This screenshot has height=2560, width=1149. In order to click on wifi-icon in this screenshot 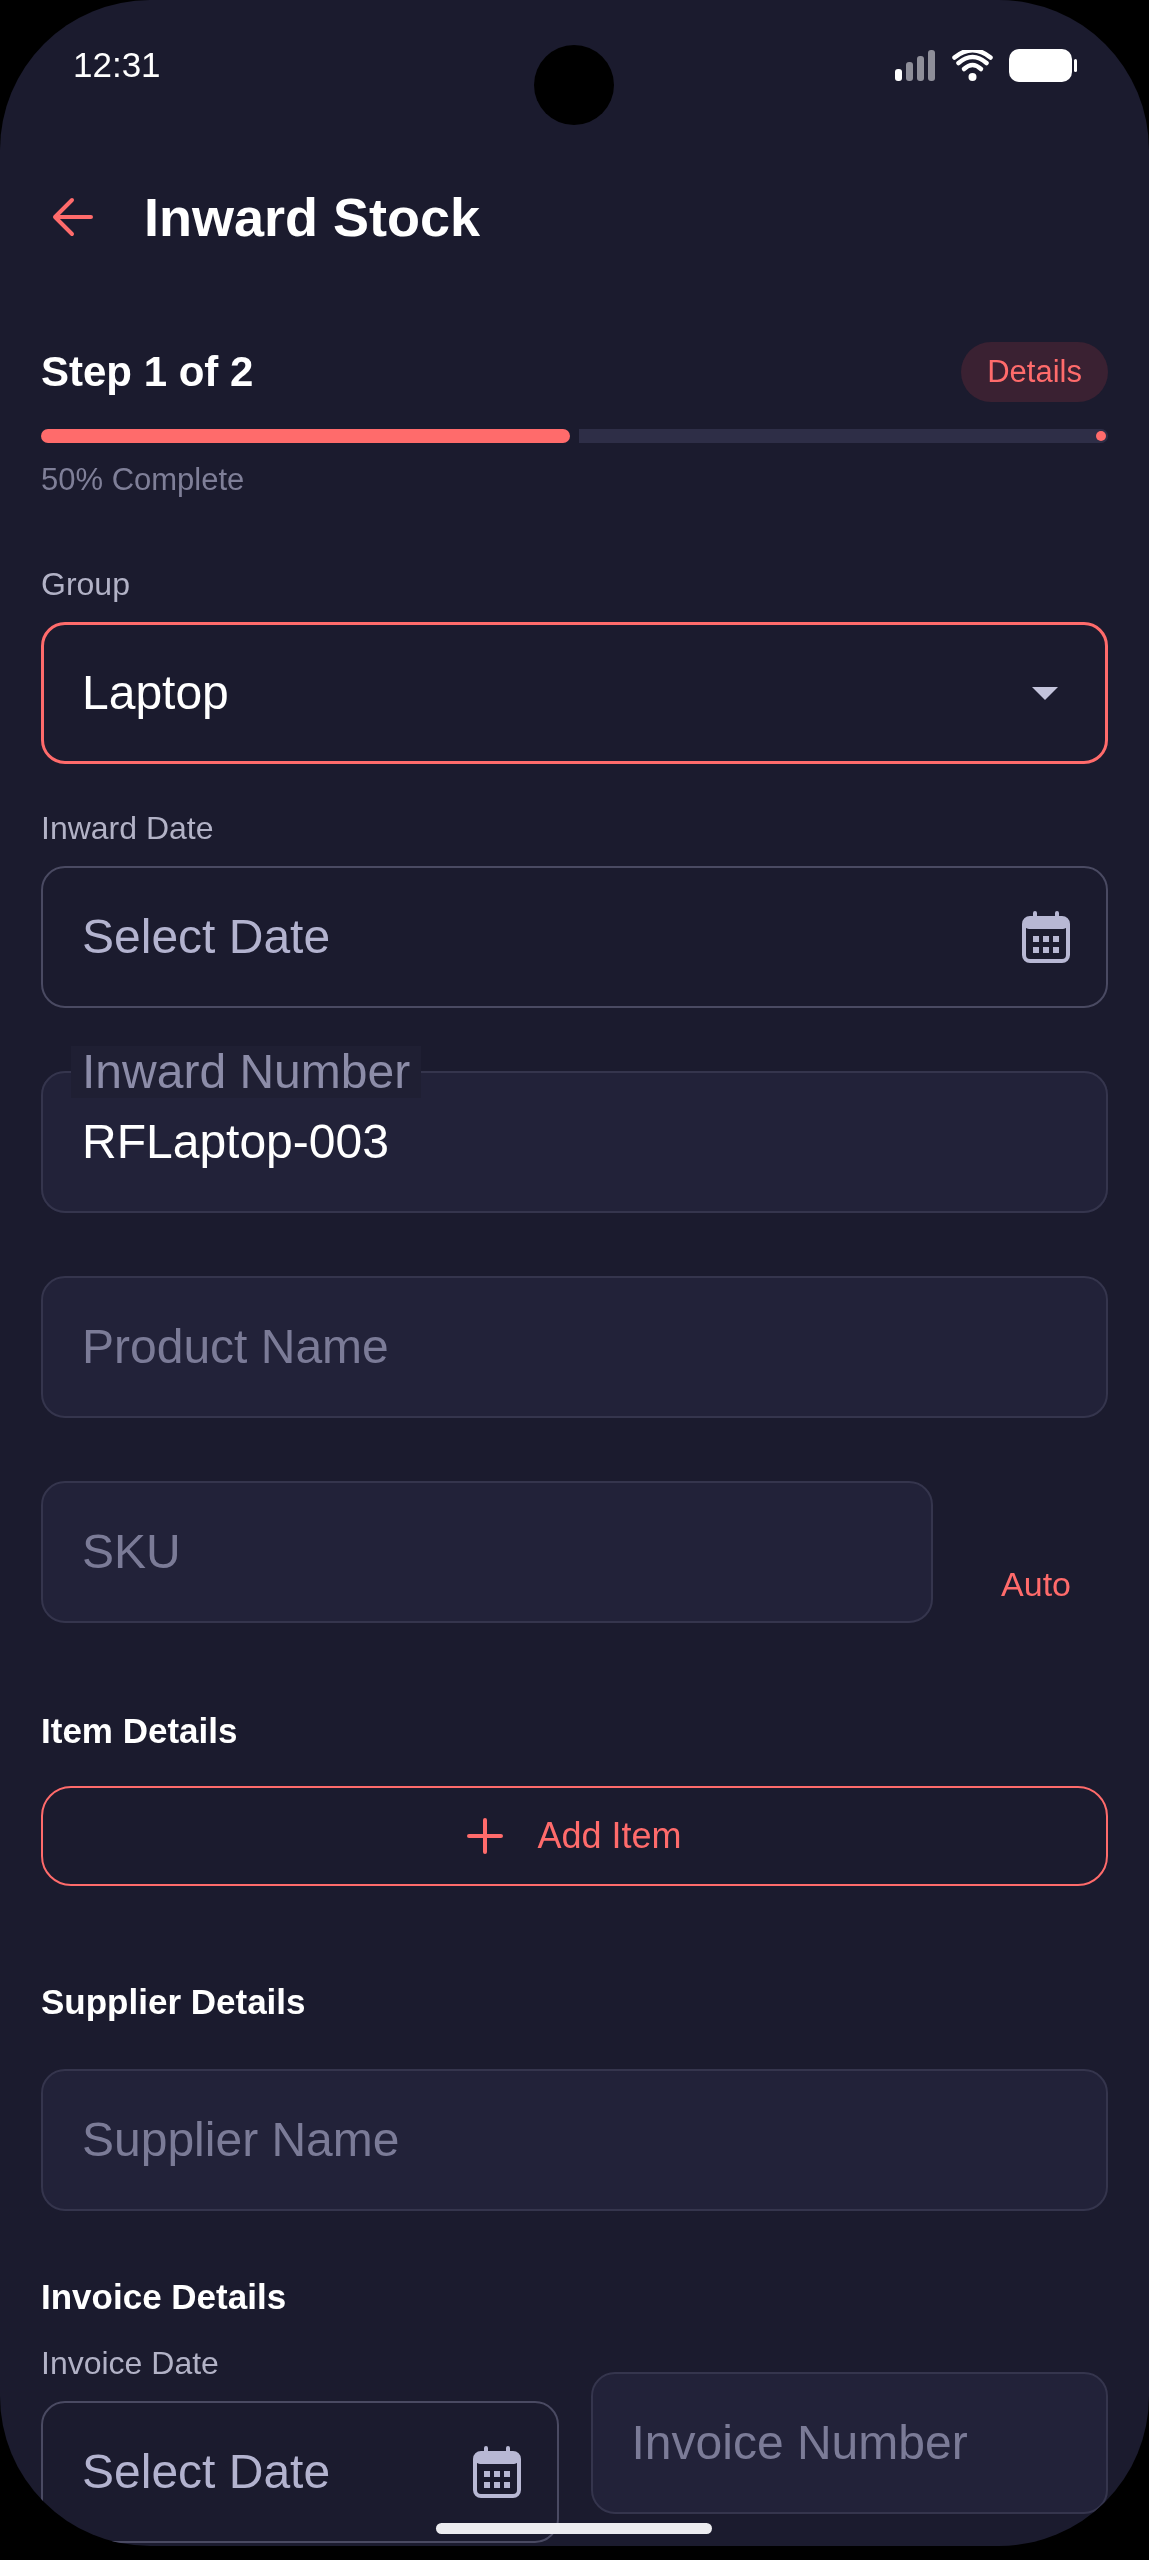, I will do `click(972, 65)`.